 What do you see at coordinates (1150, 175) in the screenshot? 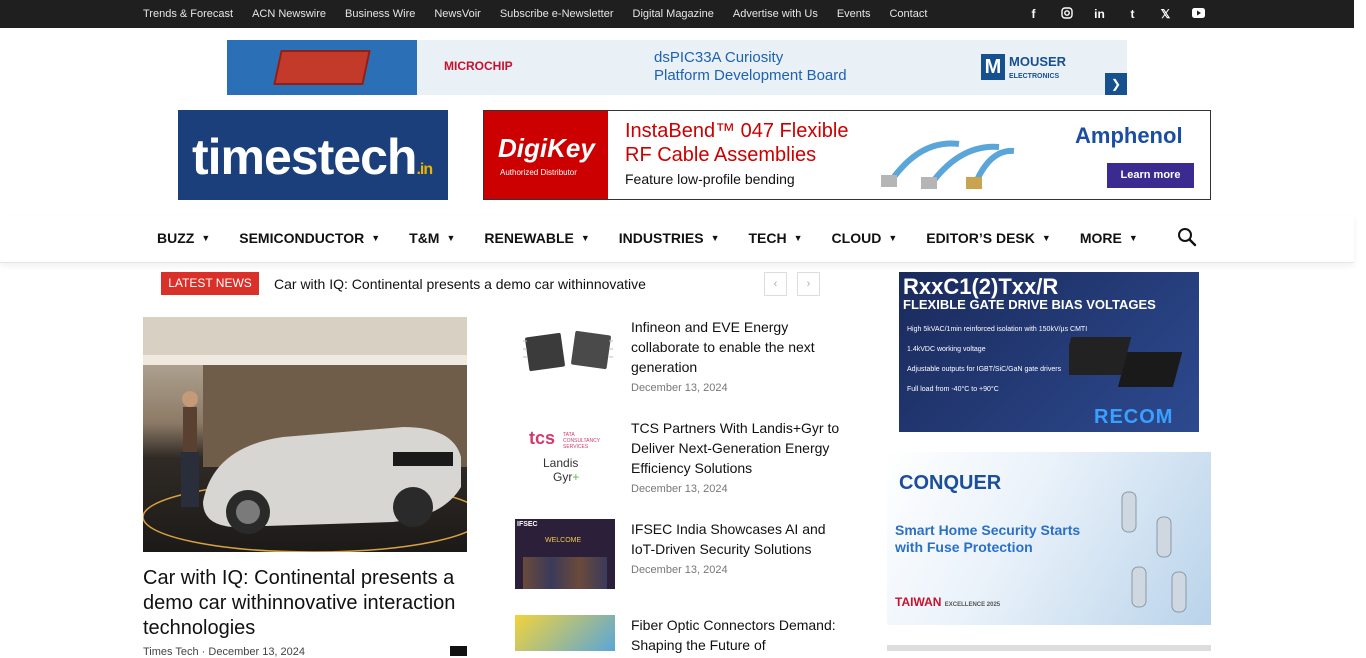
I see `learn-more-button: Learn more` at bounding box center [1150, 175].